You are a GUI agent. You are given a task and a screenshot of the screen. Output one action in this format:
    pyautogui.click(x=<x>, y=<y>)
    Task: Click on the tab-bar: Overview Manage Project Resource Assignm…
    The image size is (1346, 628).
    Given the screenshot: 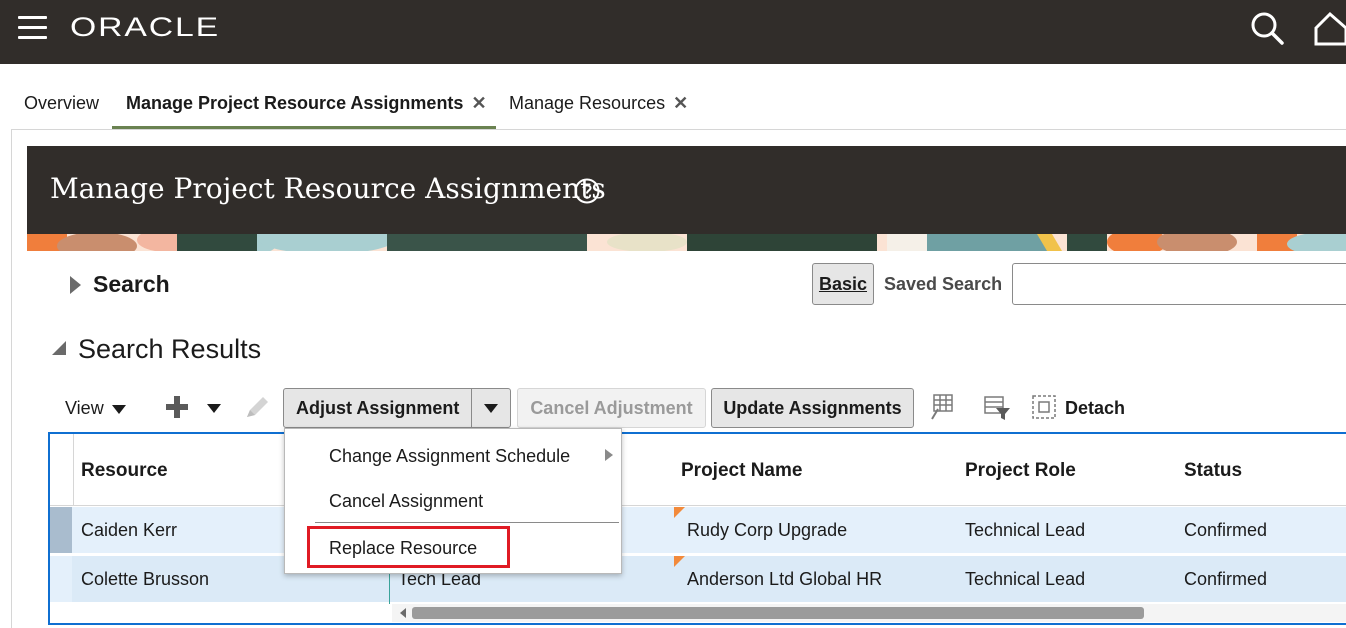 What is the action you would take?
    pyautogui.click(x=673, y=107)
    